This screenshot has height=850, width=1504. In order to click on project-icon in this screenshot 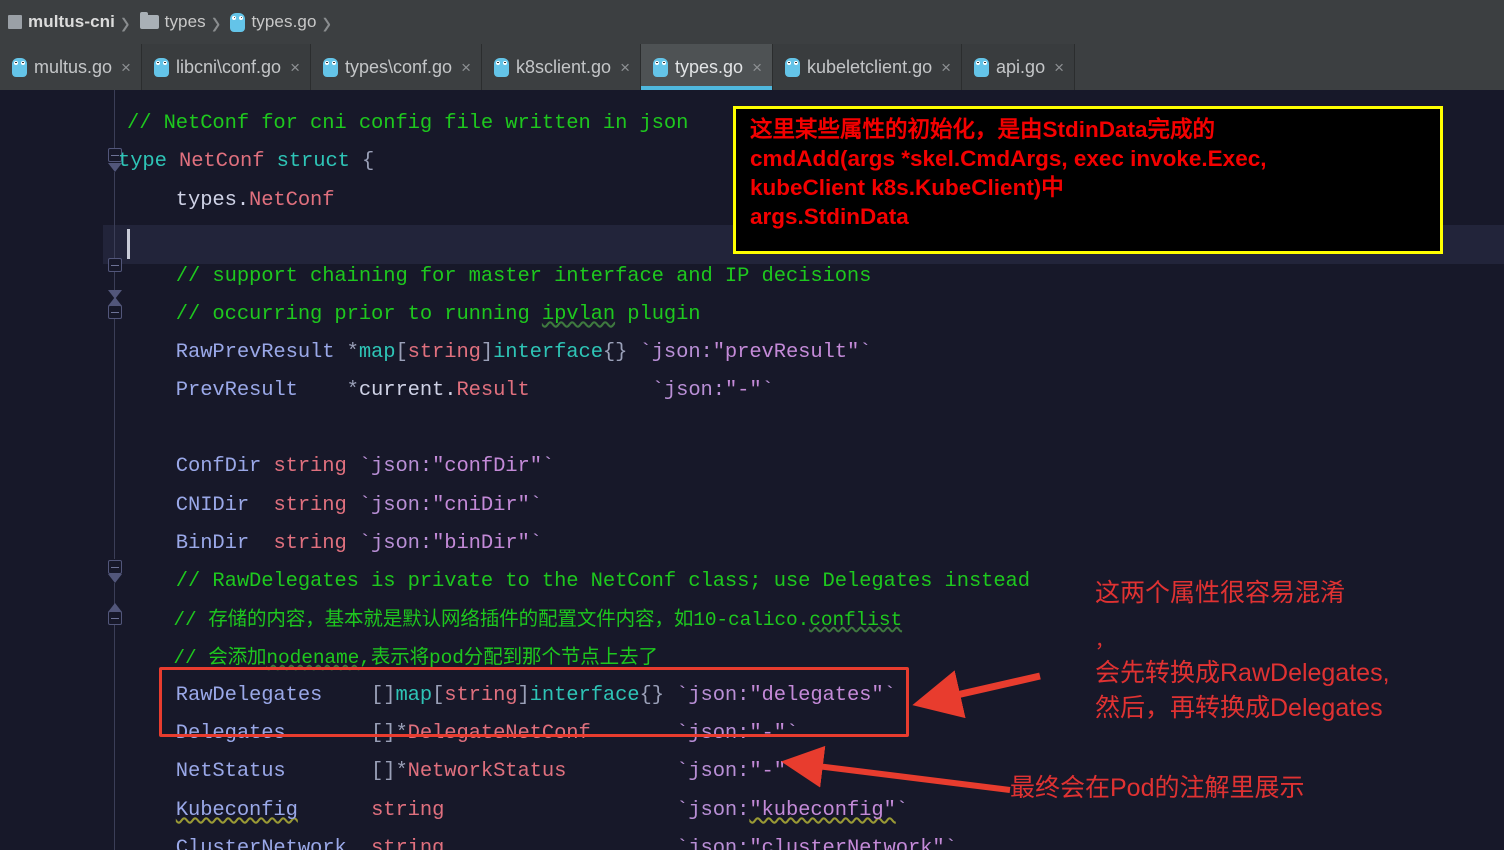, I will do `click(15, 22)`.